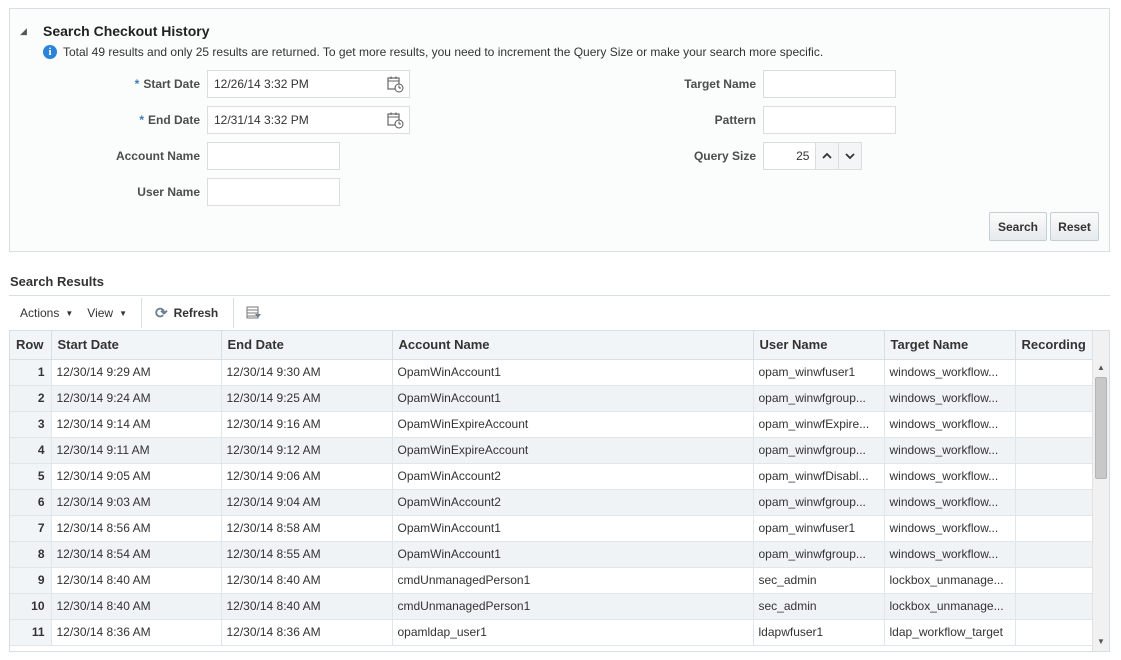 The width and height of the screenshot is (1121, 660). Describe the element at coordinates (307, 528) in the screenshot. I see `end-date-cell: 12/30/14 8:58 AM` at that location.